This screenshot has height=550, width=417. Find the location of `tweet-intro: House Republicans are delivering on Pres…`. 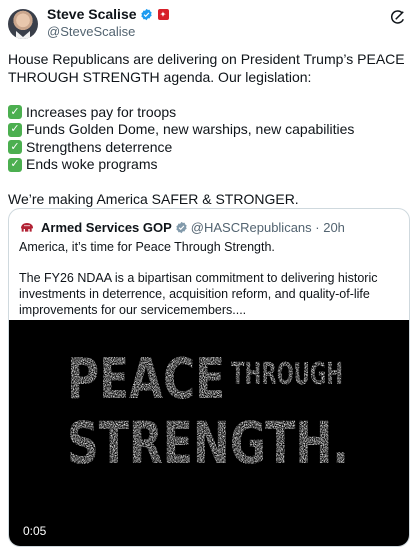

tweet-intro: House Republicans are delivering on Pres… is located at coordinates (206, 68).